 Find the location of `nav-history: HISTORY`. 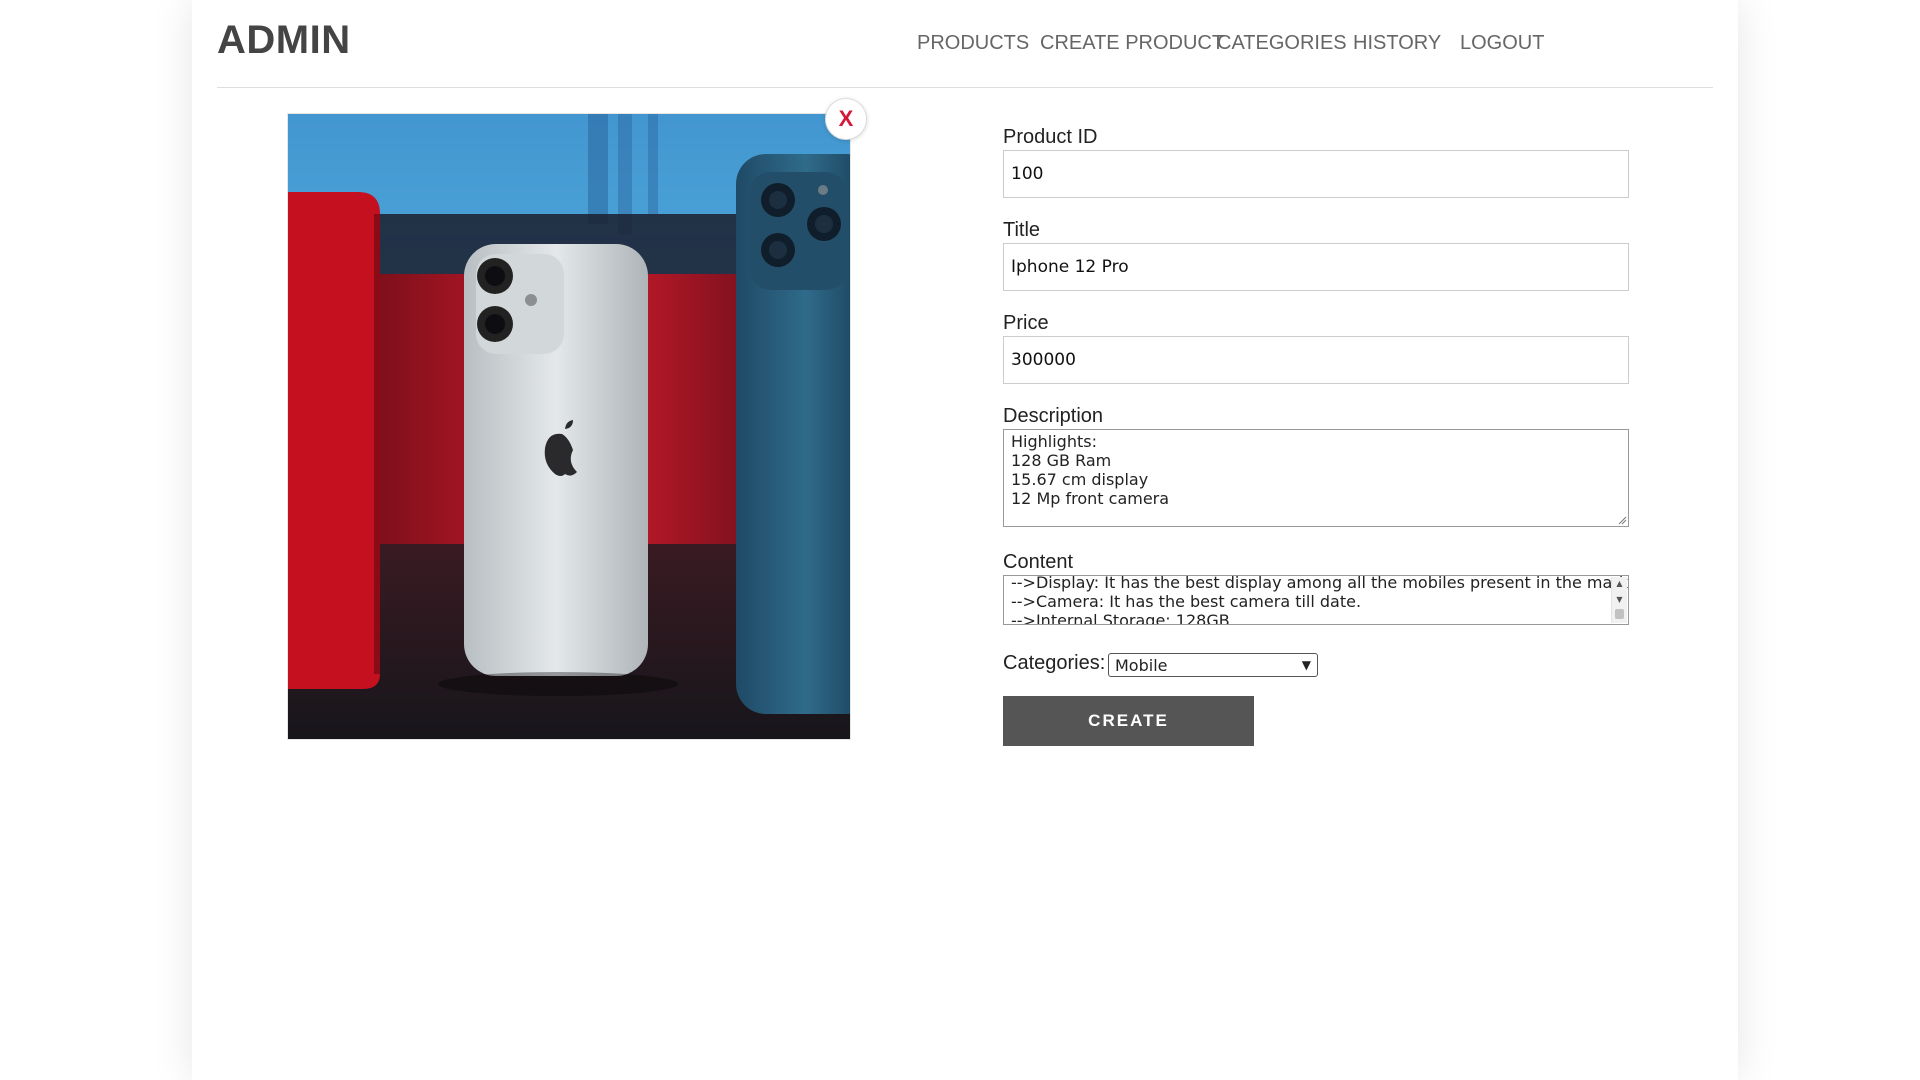

nav-history: HISTORY is located at coordinates (1397, 43).